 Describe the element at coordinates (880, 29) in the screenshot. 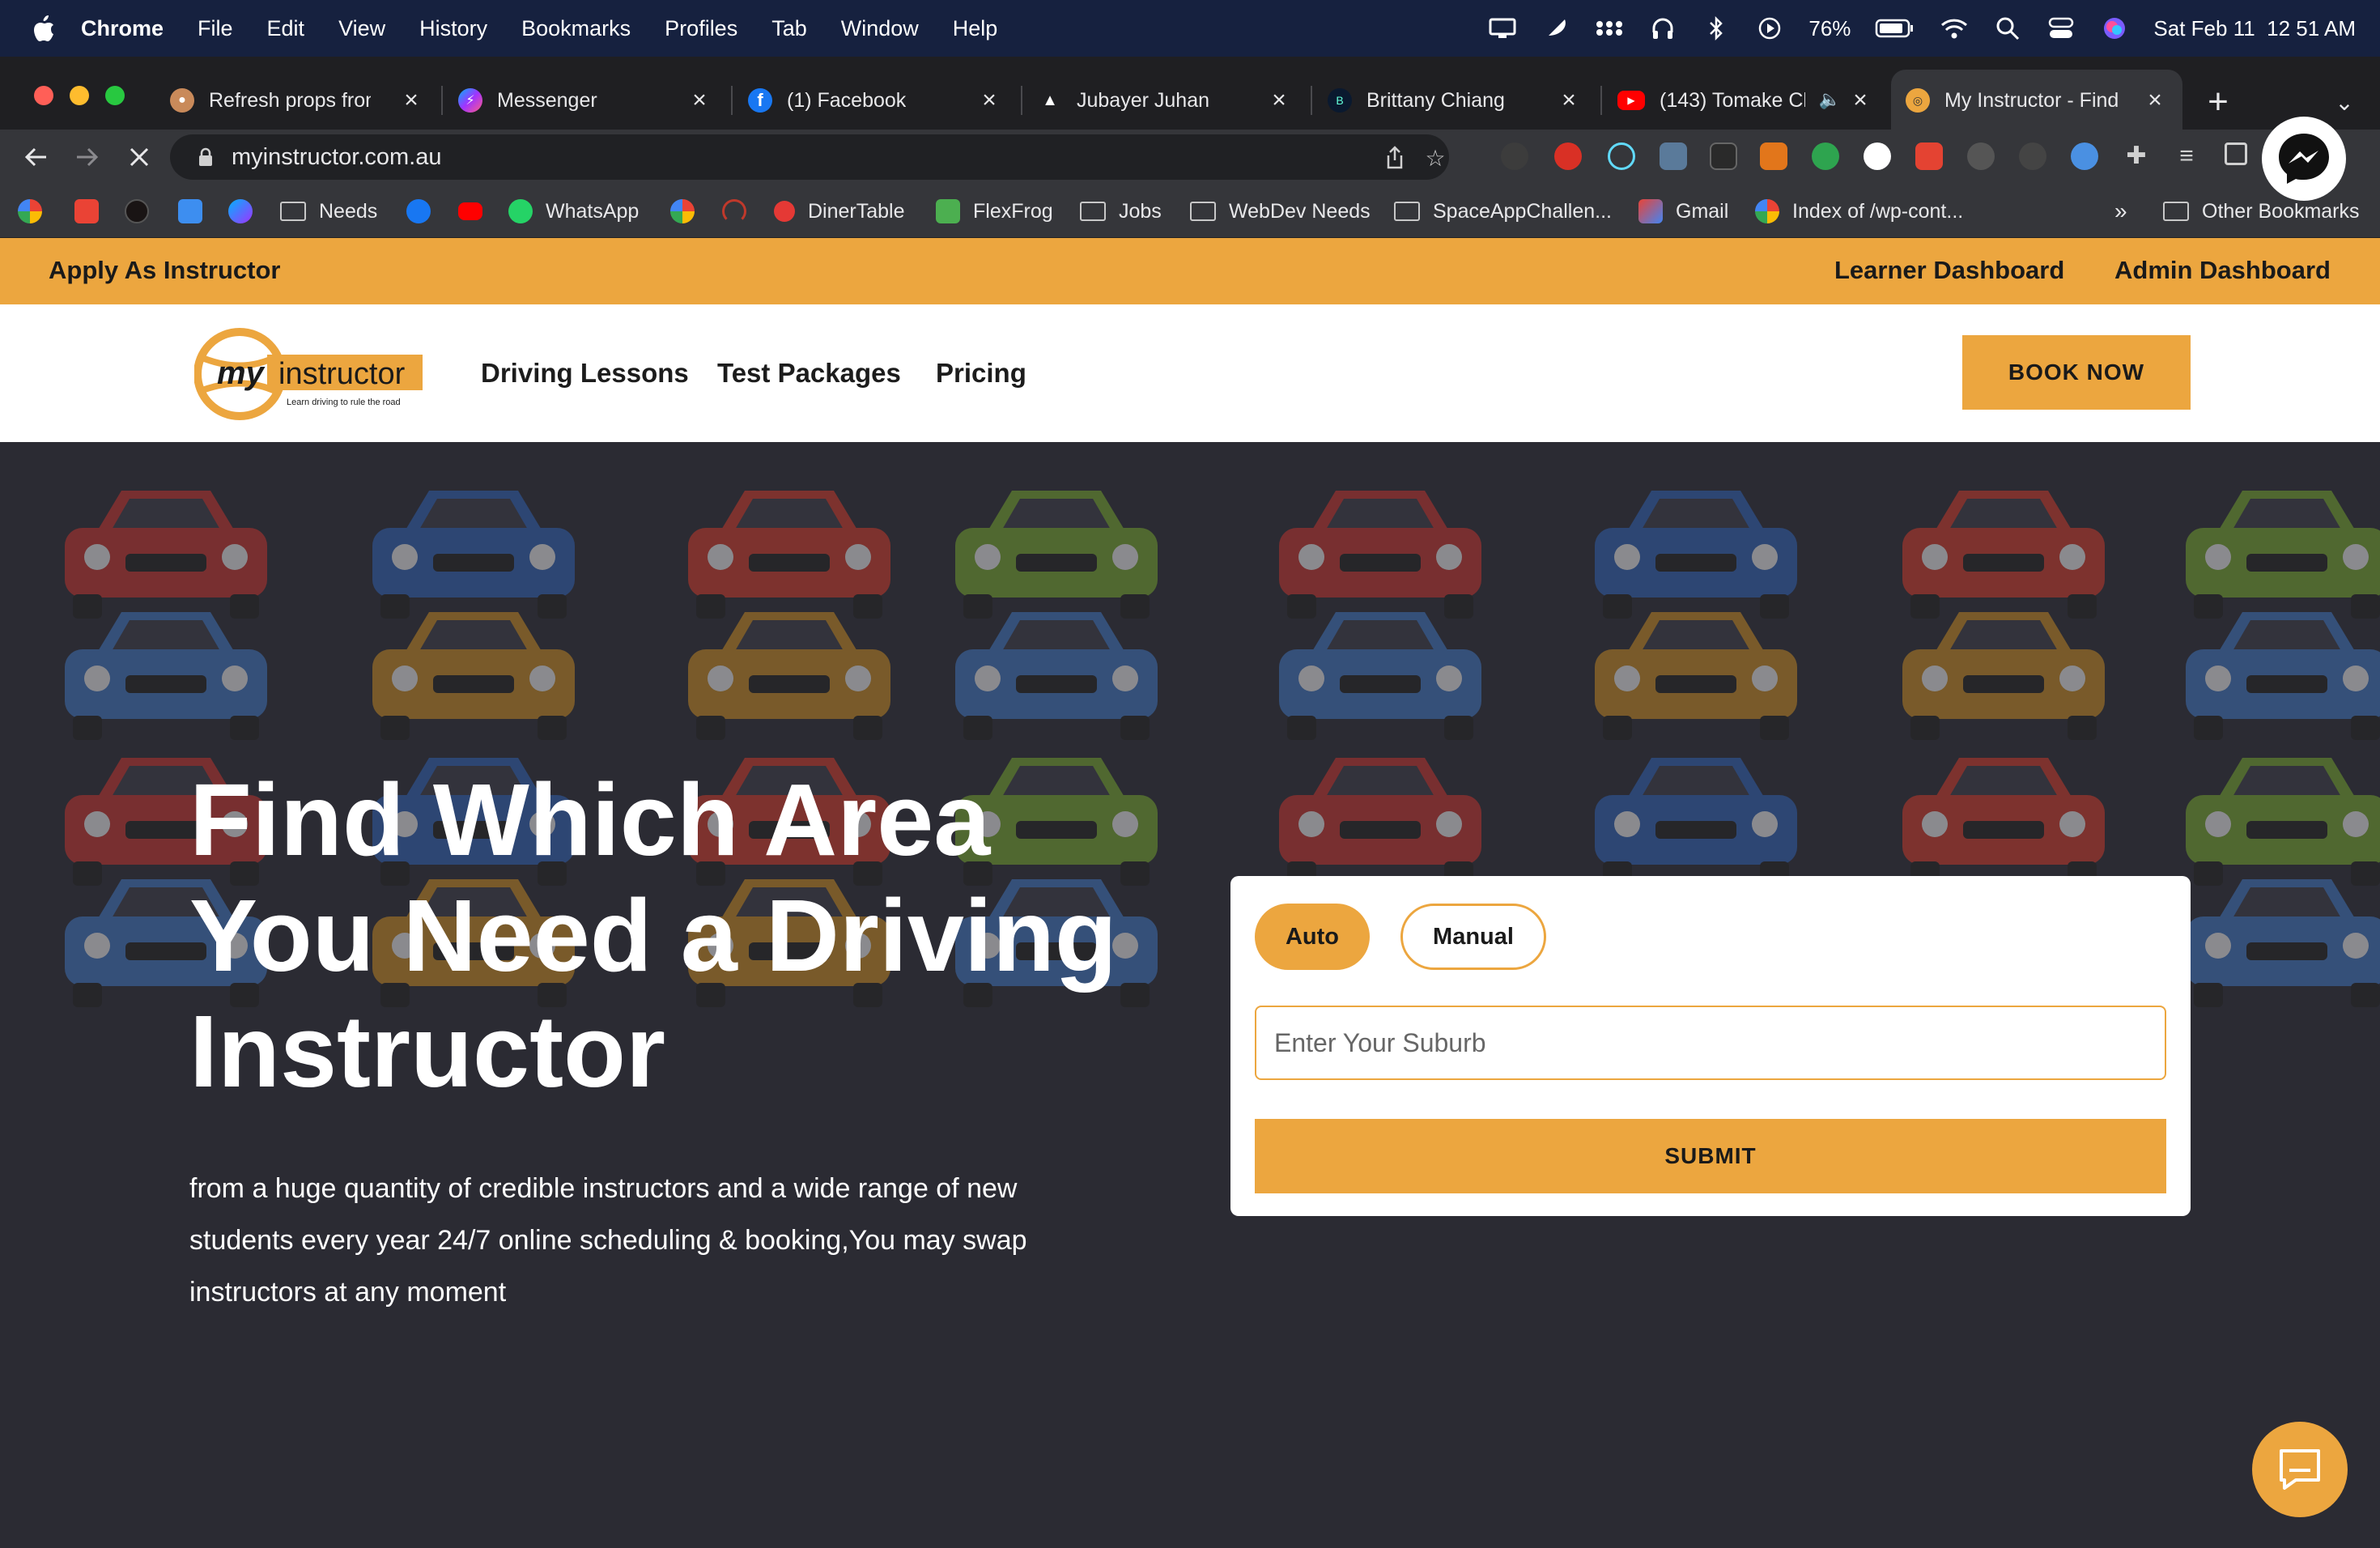

I see `menu-window: Window` at that location.